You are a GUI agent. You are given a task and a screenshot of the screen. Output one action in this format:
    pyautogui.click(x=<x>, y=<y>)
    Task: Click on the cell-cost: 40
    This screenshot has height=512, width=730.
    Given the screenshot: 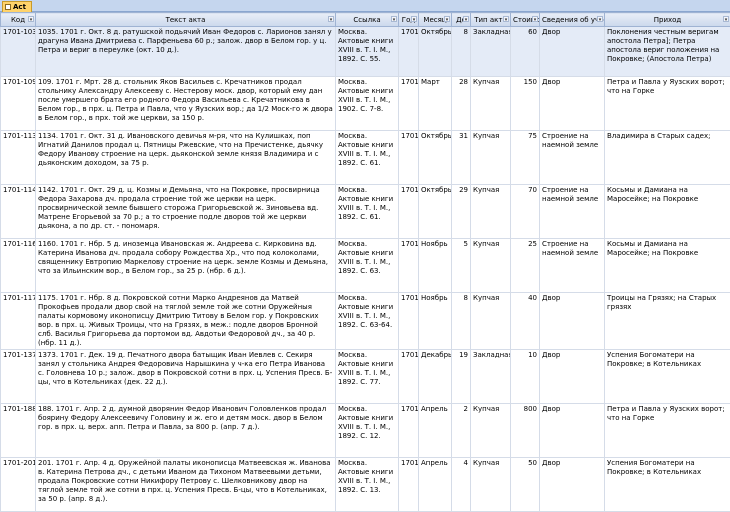 What is the action you would take?
    pyautogui.click(x=525, y=321)
    